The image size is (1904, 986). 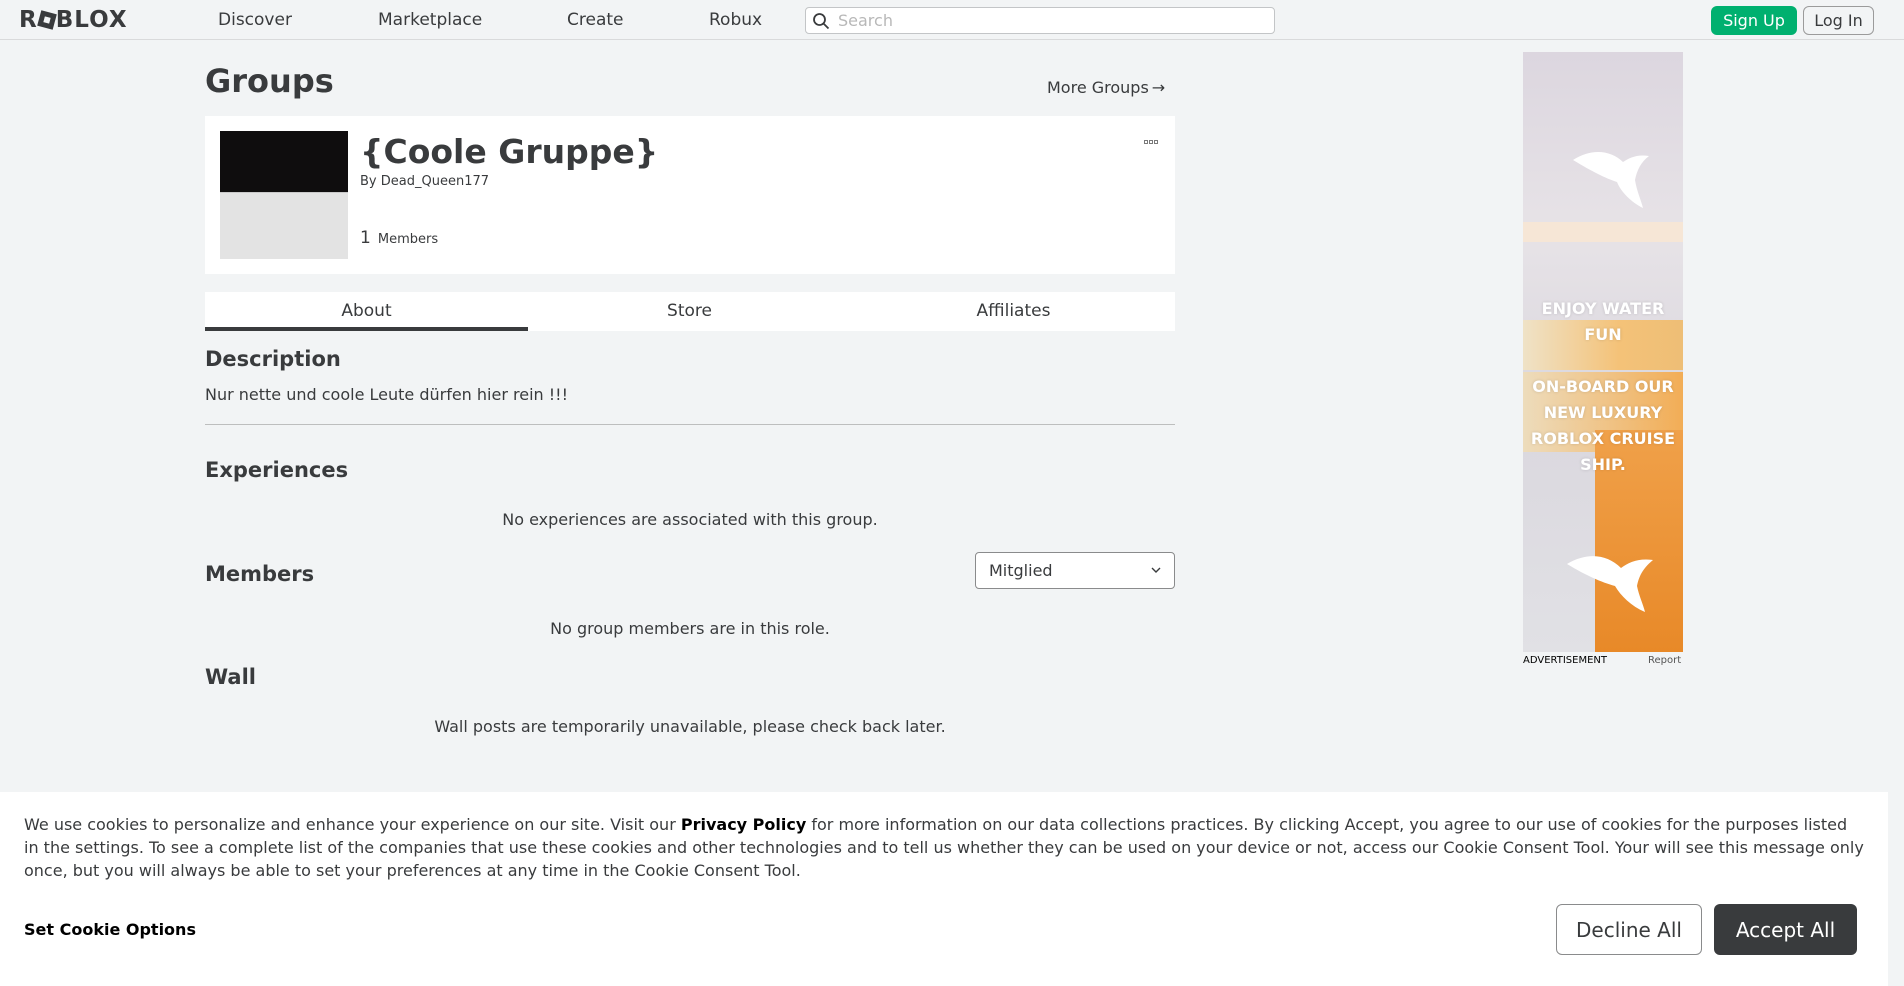 What do you see at coordinates (1075, 570) in the screenshot?
I see `role-dropdown: Mitglied` at bounding box center [1075, 570].